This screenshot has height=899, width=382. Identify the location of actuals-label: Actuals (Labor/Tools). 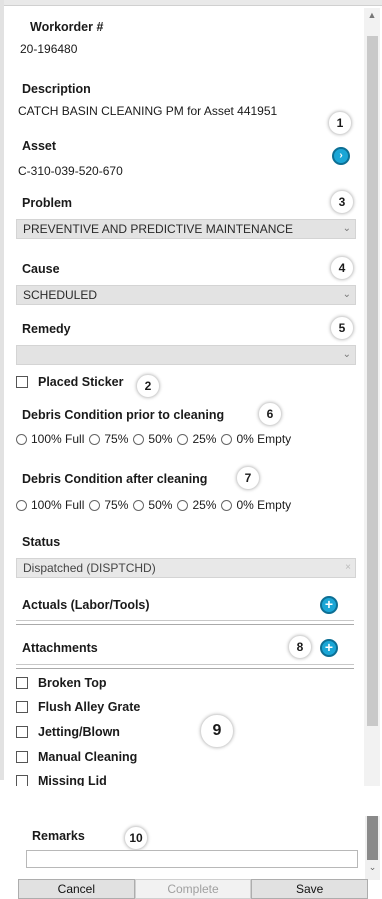
(86, 605).